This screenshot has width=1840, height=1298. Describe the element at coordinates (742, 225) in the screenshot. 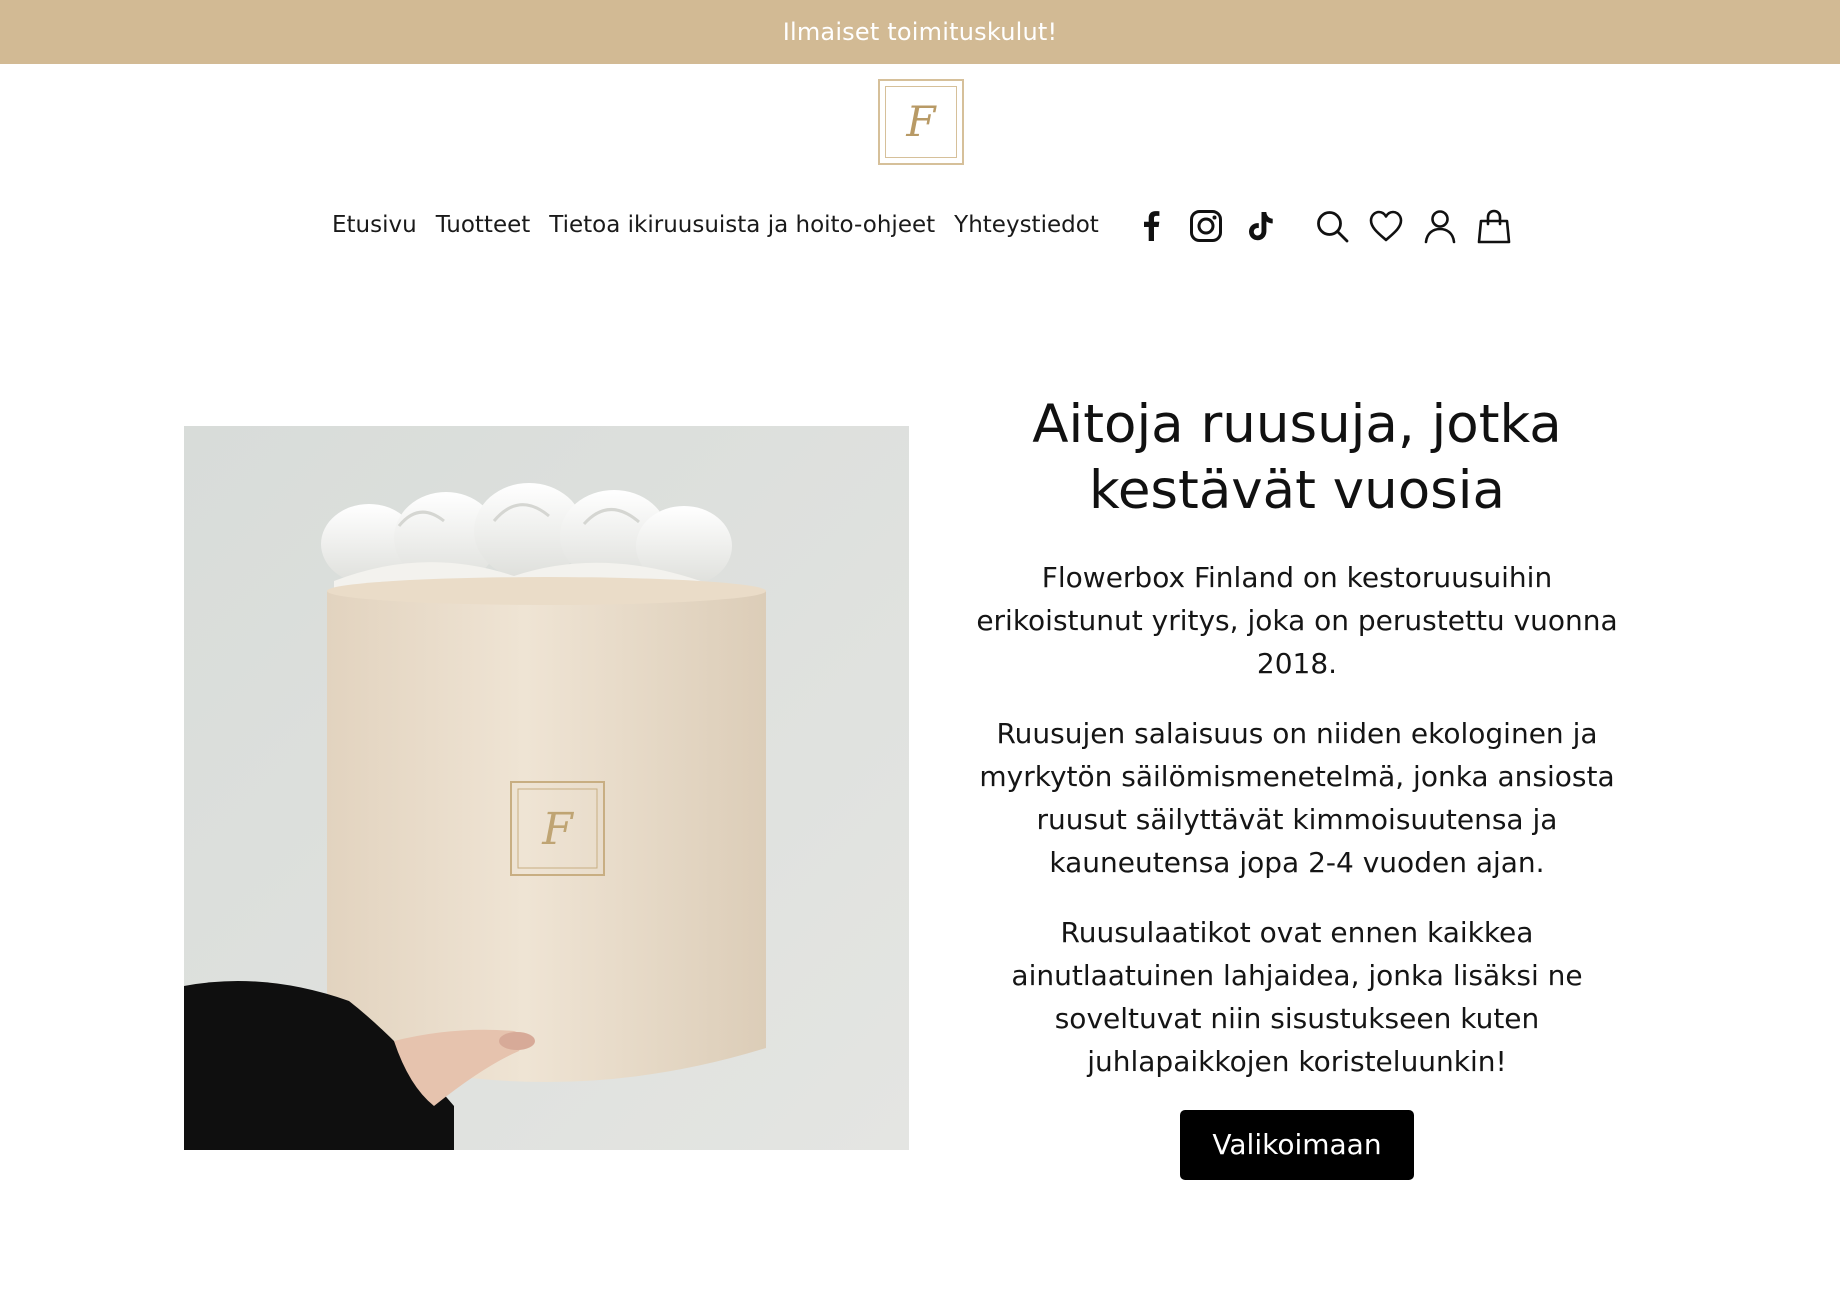

I see `nav-link-tietoa: Tietoa ikiruusuista ja hoito-ohjeet` at that location.